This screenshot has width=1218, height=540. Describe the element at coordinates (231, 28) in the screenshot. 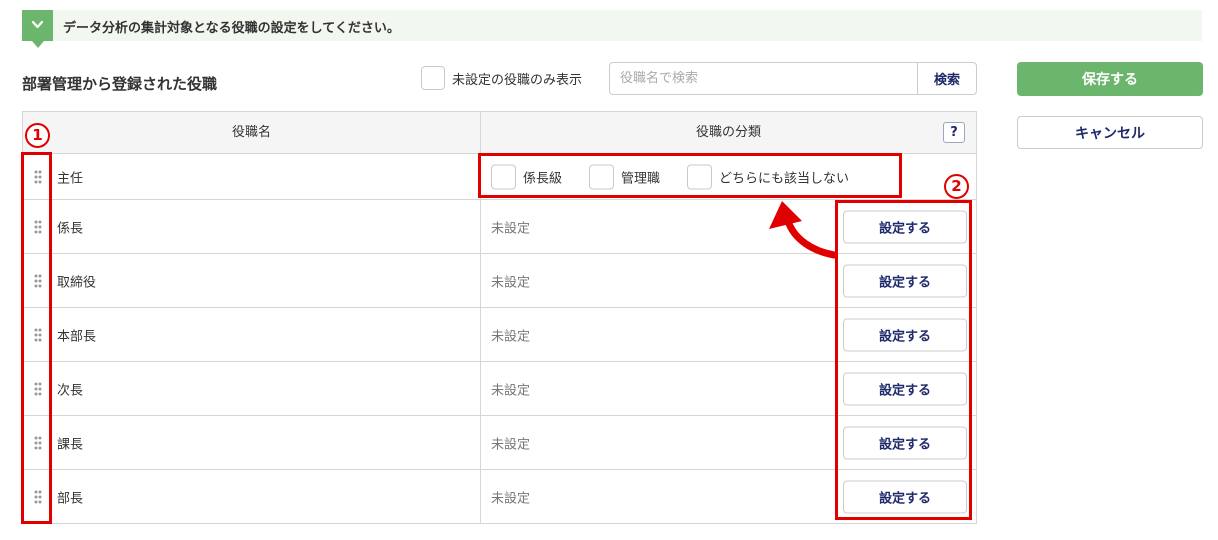

I see `banner-text: データ分析の集計対象となる役職の設定をしてください。` at that location.